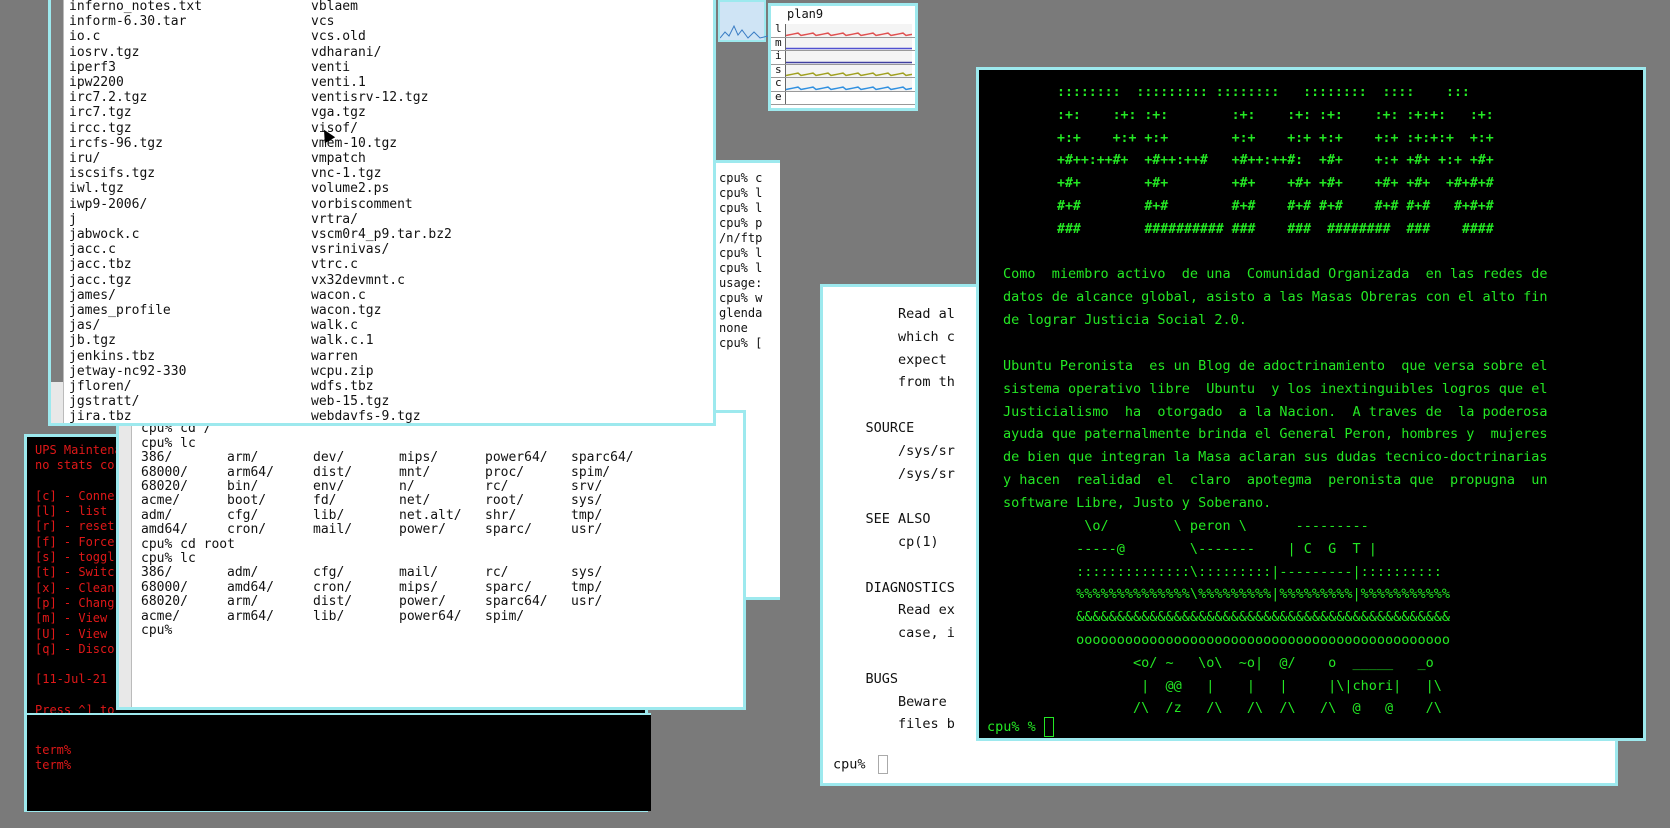  I want to click on file-entry: vx32devmnt.c, so click(358, 280).